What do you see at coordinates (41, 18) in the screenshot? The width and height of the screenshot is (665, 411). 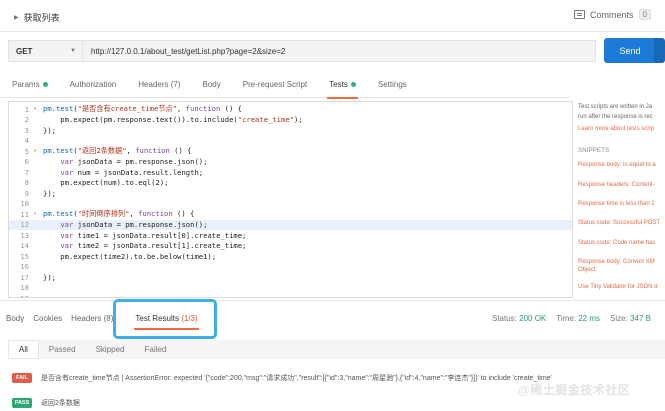 I see `request-name: 获取列表` at bounding box center [41, 18].